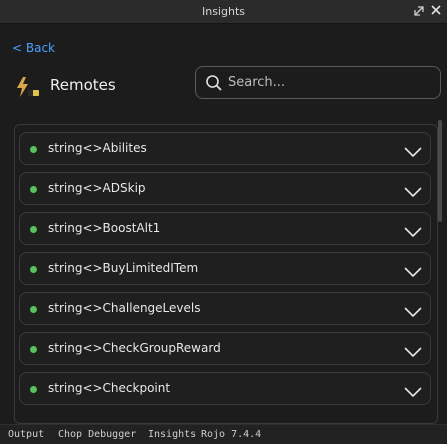 The image size is (447, 444). Describe the element at coordinates (97, 188) in the screenshot. I see `remote-name: string<>ADSkip` at that location.